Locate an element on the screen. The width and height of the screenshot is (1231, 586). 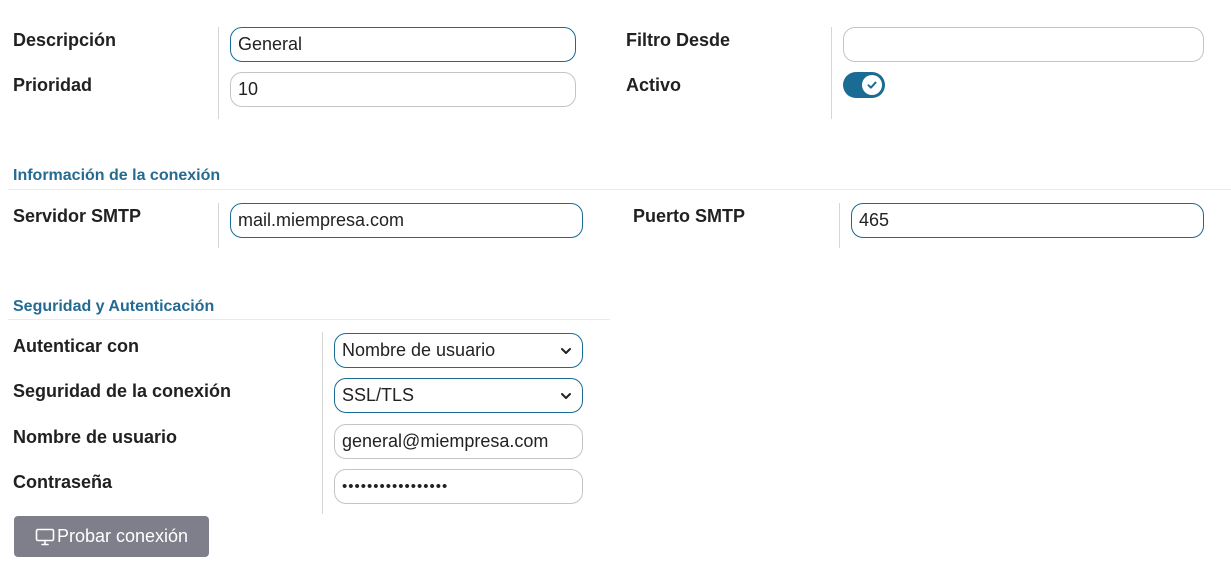
probar-conexion-button: Probar conexión is located at coordinates (111, 536).